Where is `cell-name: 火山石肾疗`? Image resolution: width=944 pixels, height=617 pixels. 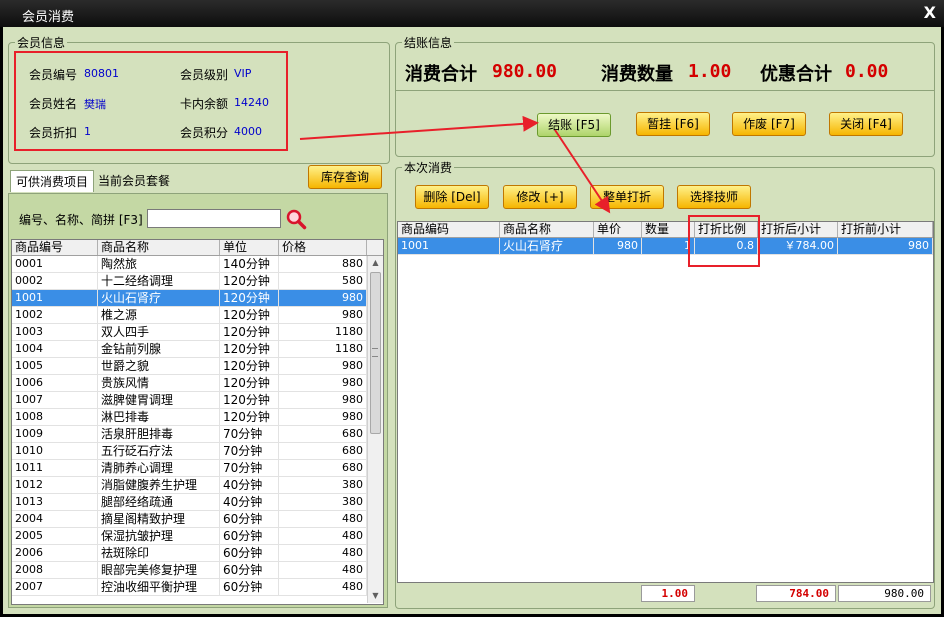
cell-name: 火山石肾疗 is located at coordinates (547, 246).